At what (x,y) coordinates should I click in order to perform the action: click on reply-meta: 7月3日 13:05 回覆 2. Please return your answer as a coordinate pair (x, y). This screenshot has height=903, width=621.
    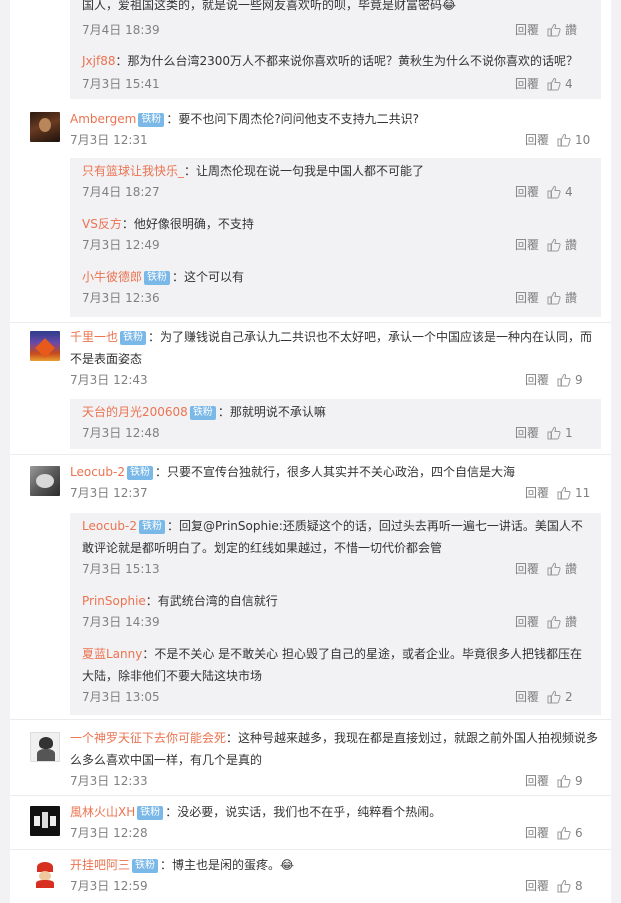
    Looking at the image, I should click on (336, 697).